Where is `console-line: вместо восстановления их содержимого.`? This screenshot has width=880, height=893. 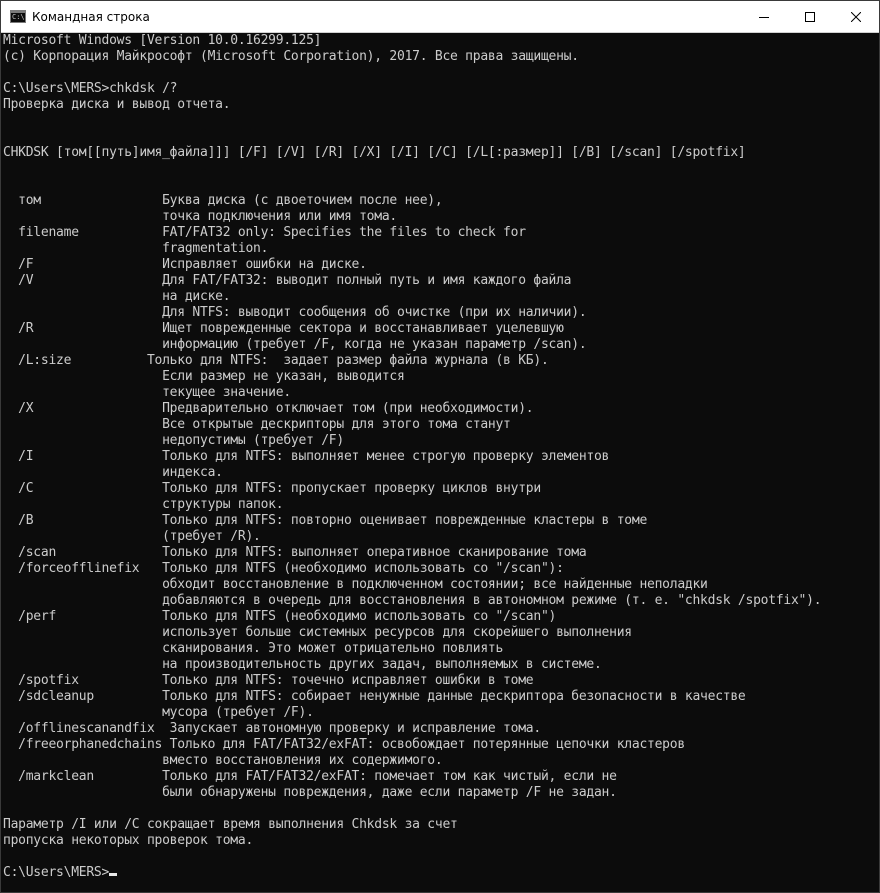 console-line: вместо восстановления их содержимого. is located at coordinates (223, 760).